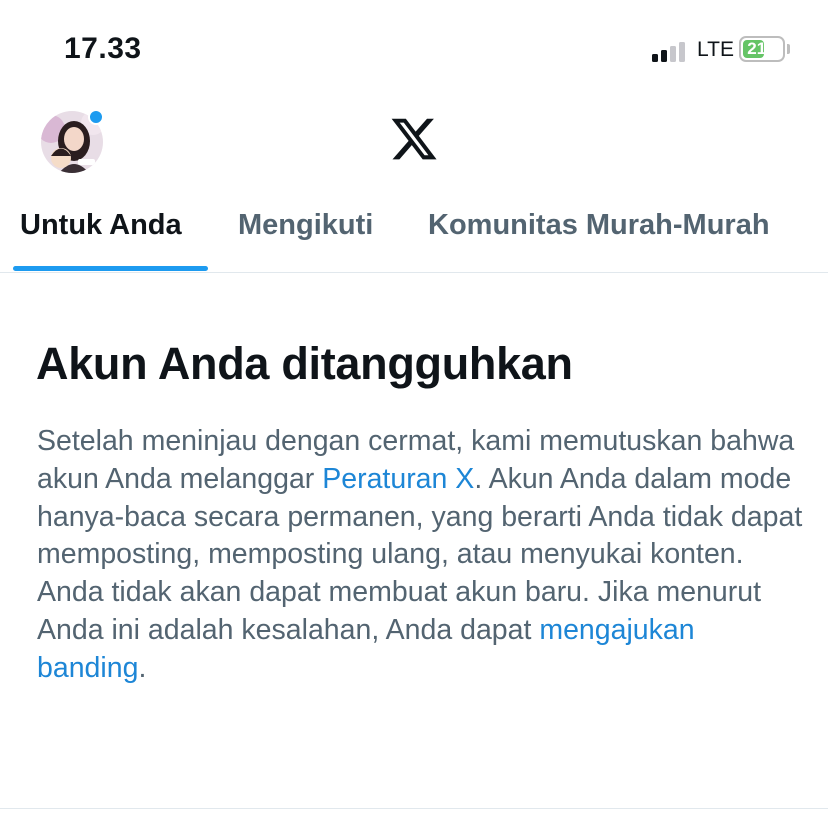  I want to click on cellular-signal-icon, so click(672, 51).